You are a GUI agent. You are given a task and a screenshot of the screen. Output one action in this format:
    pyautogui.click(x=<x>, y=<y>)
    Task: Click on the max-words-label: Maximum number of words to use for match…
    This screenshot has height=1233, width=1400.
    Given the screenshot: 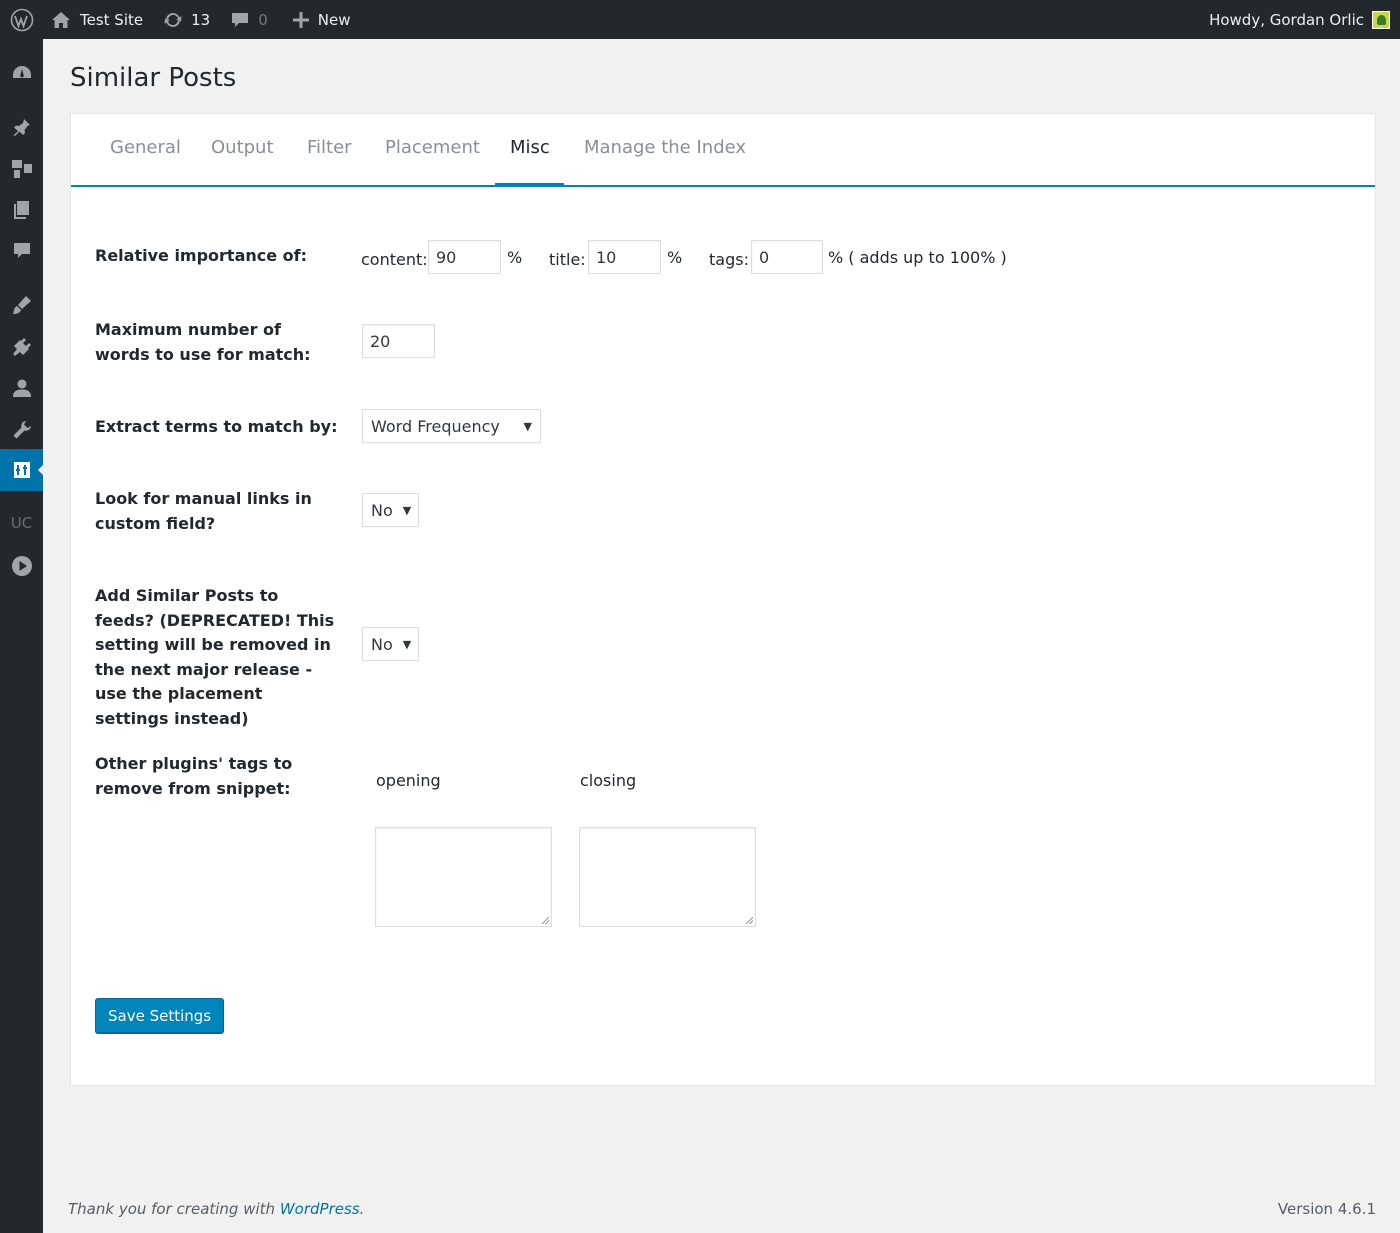 What is the action you would take?
    pyautogui.click(x=203, y=342)
    